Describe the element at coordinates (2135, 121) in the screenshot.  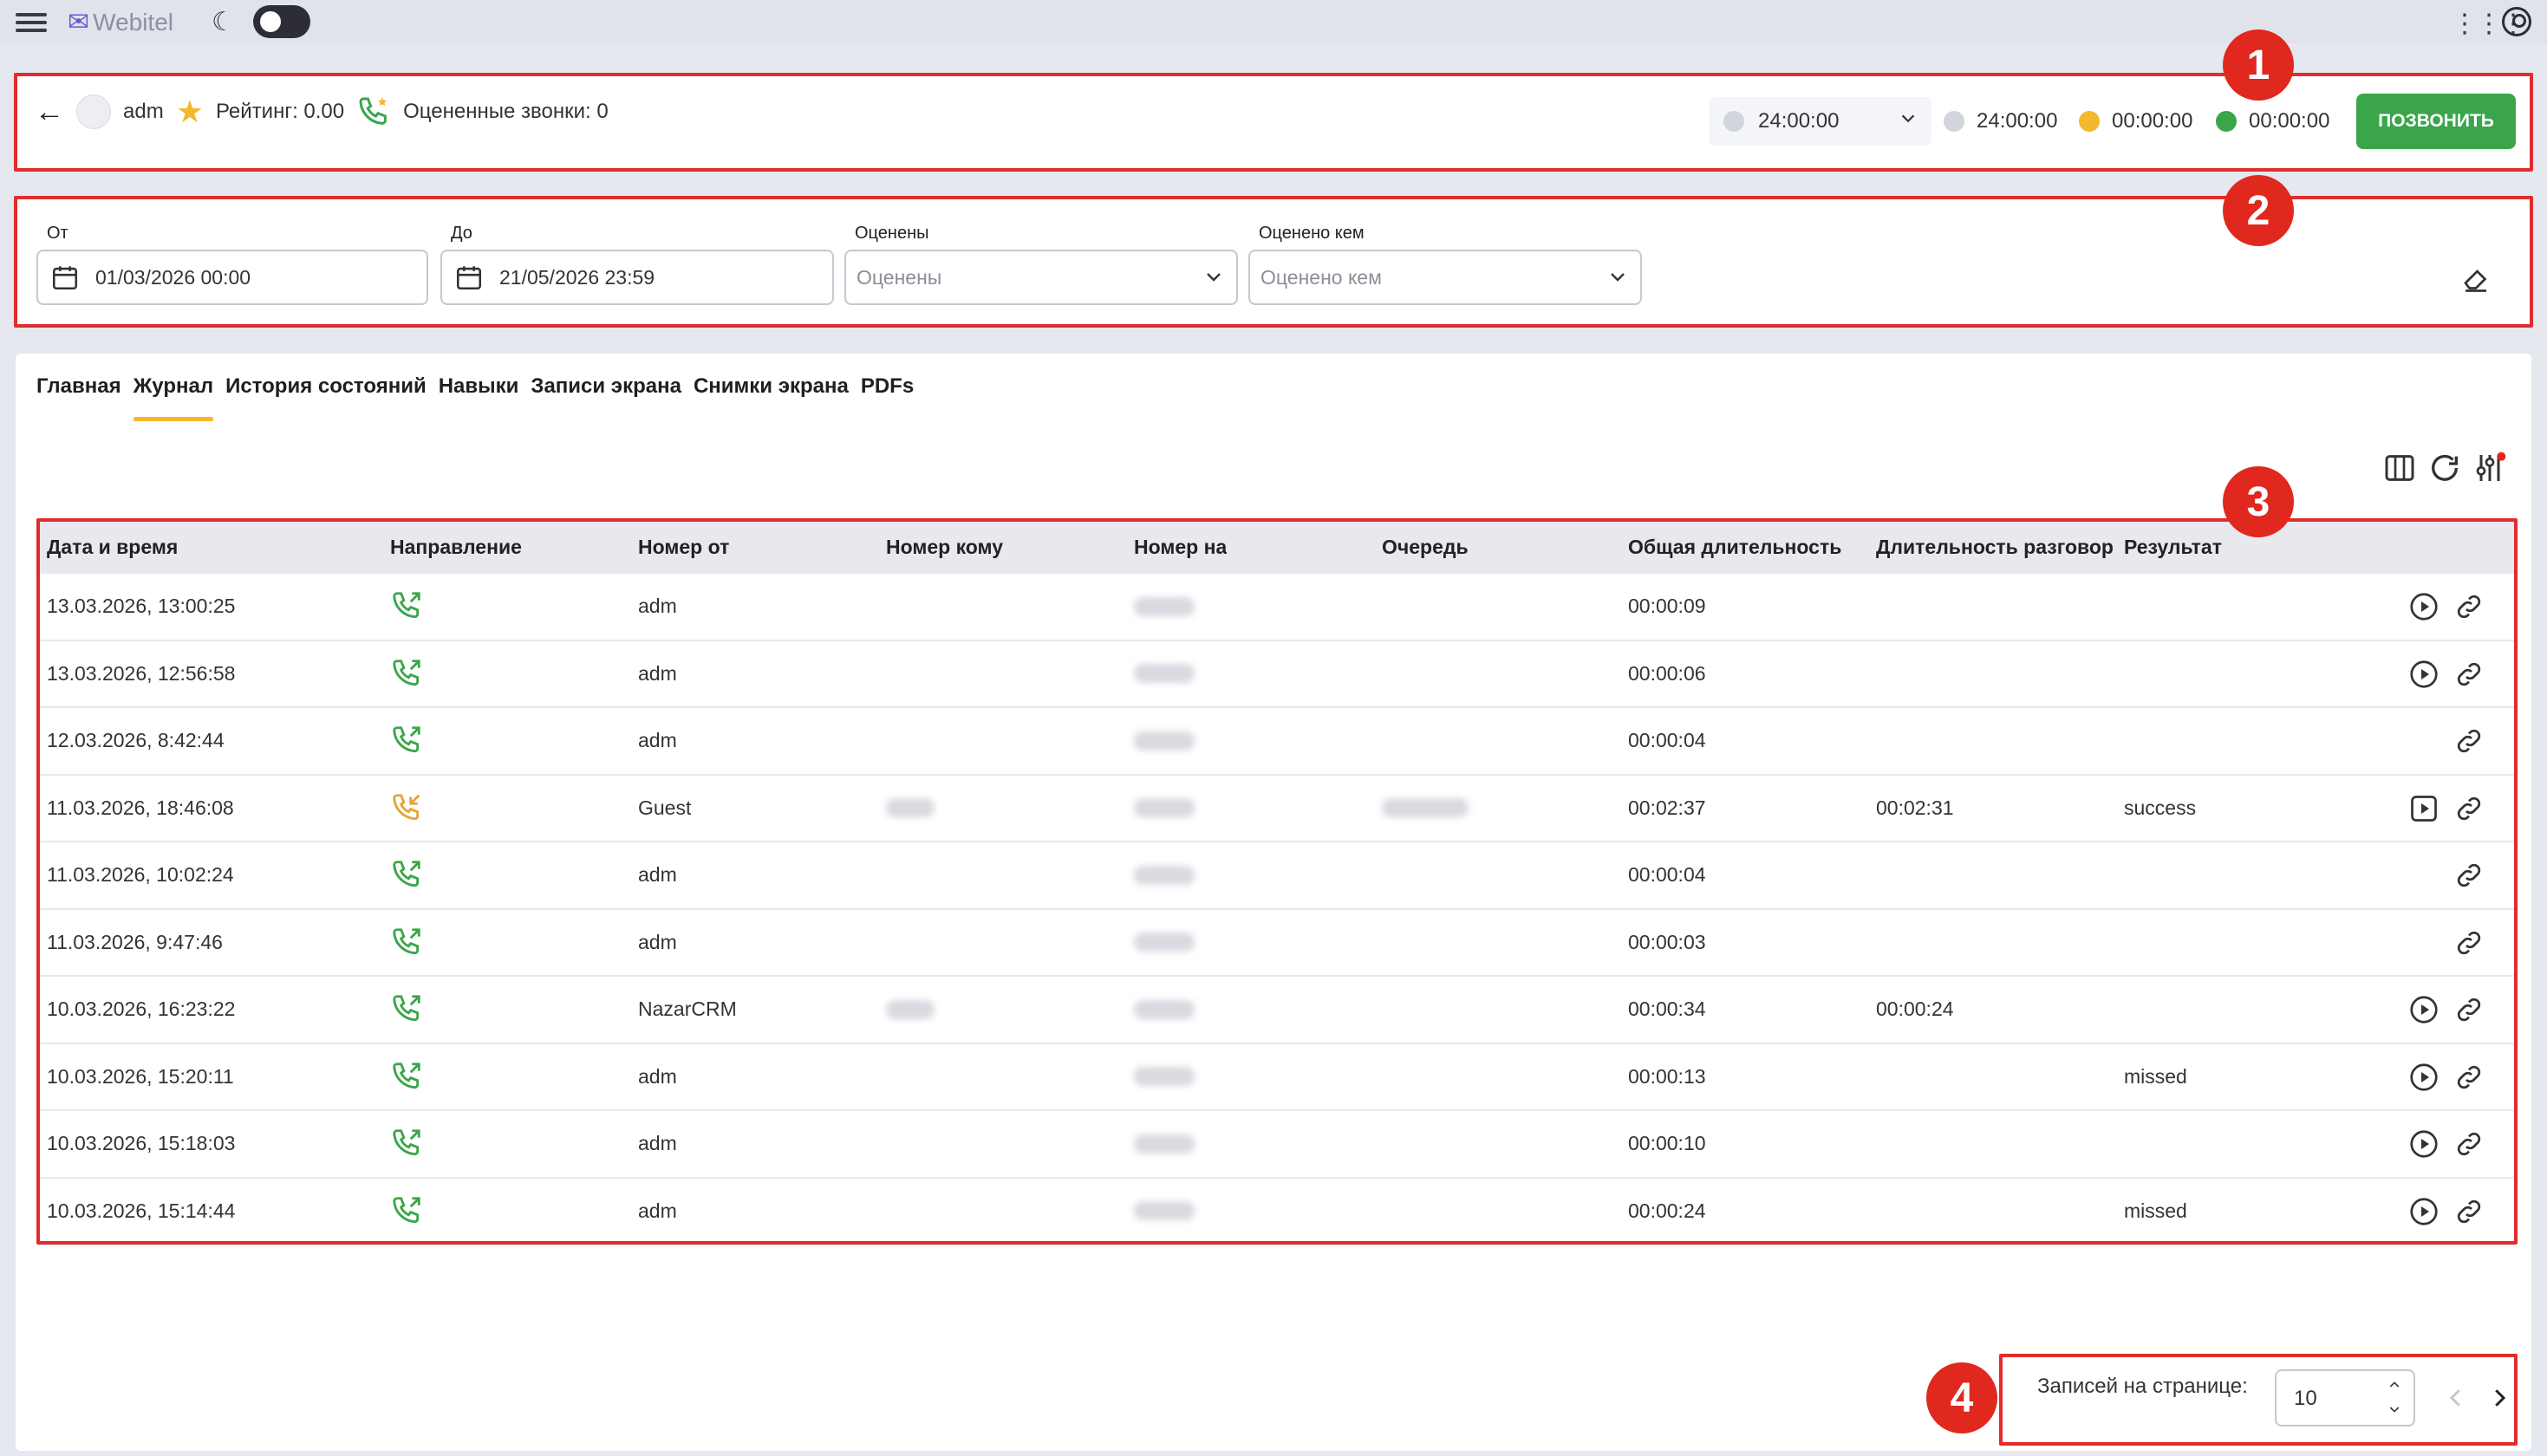
I see `pause-timer: 00:00:00` at that location.